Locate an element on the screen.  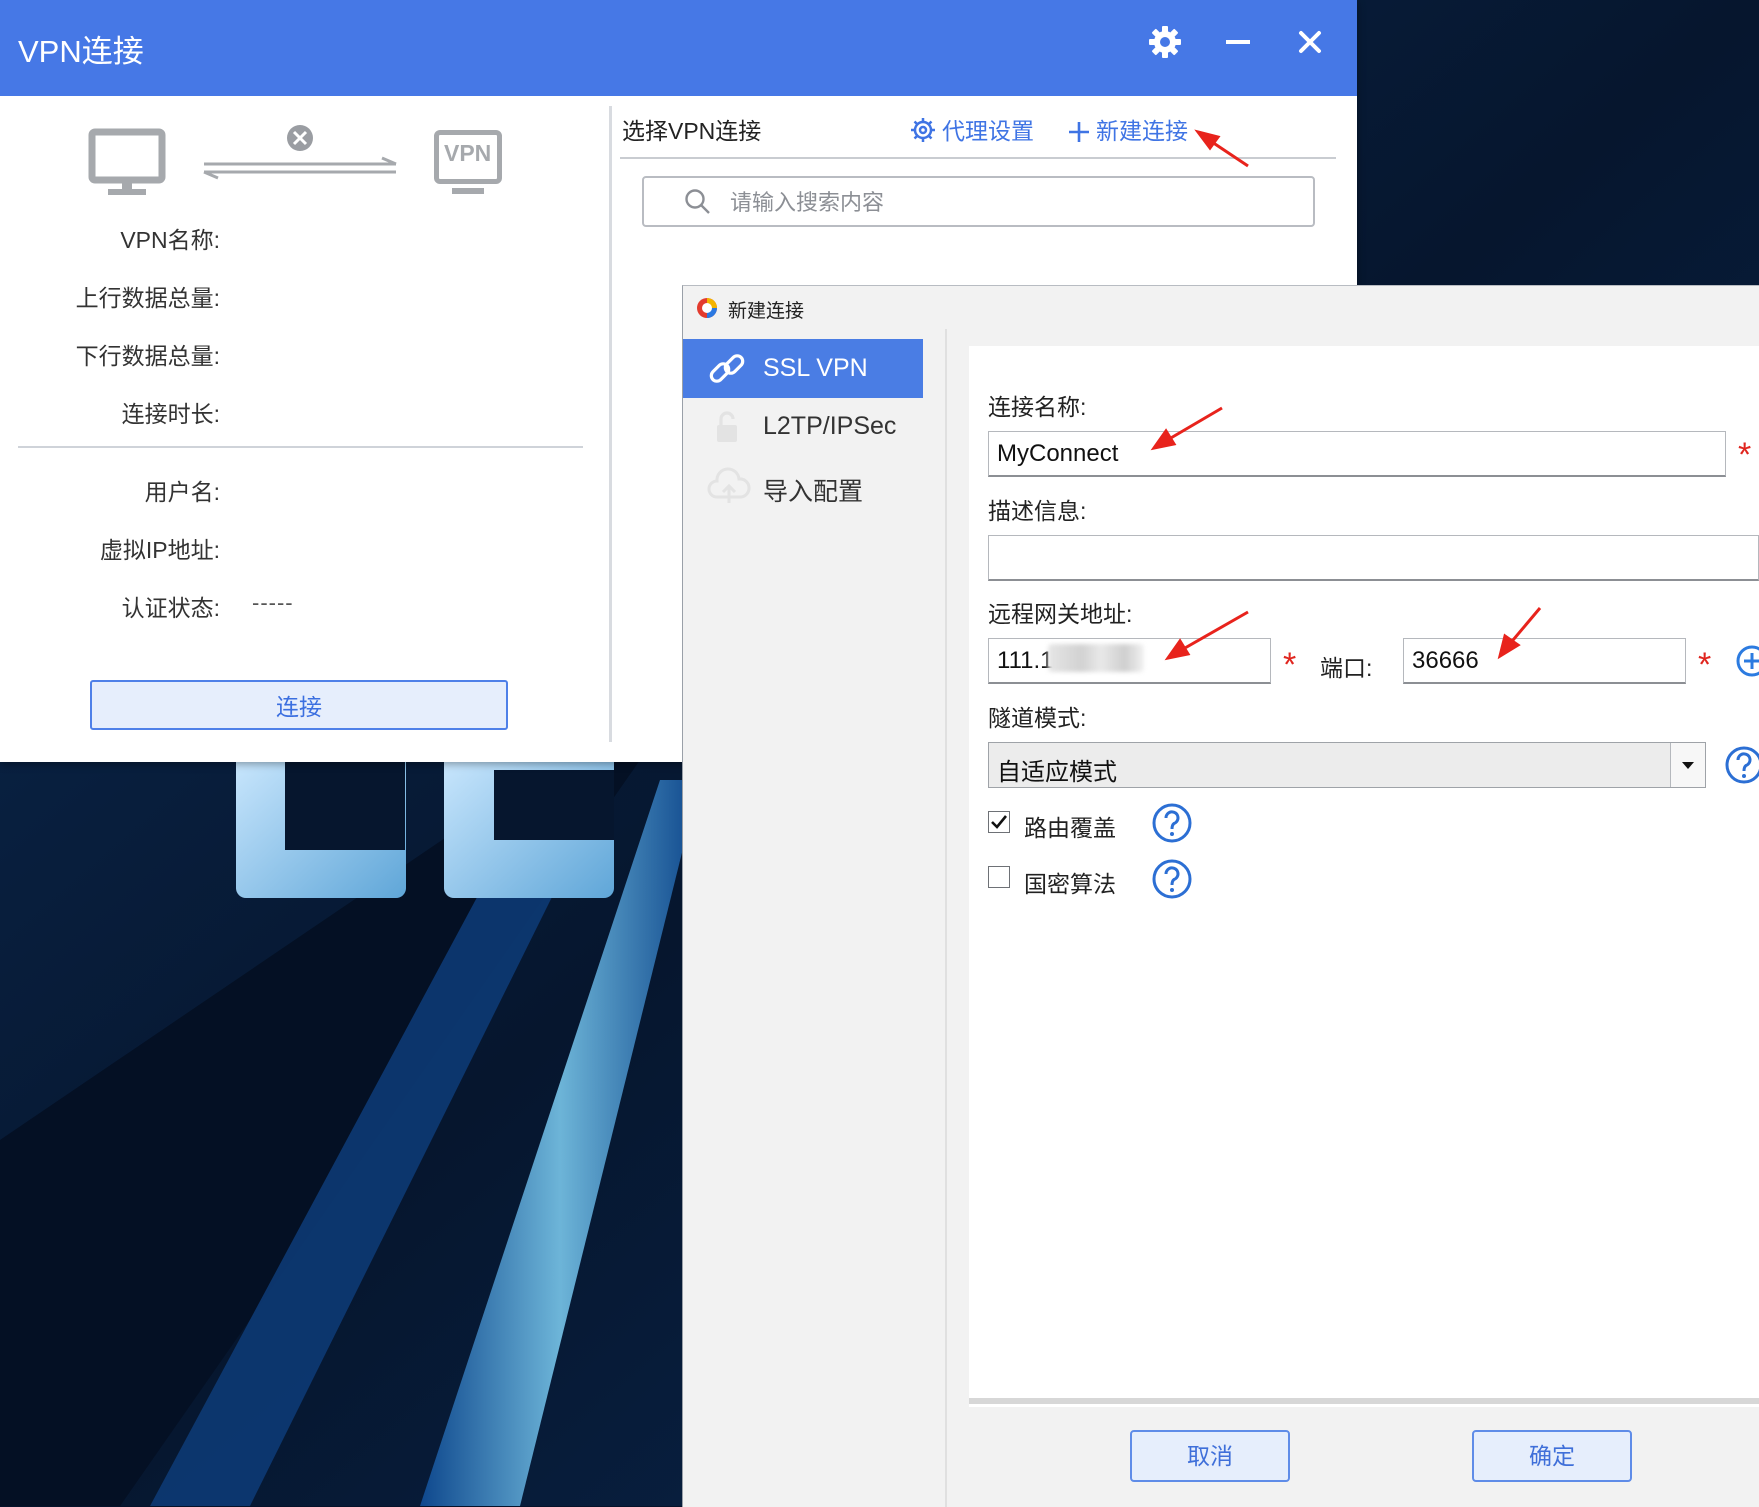
dialog-title: 新建连接 is located at coordinates (766, 311).